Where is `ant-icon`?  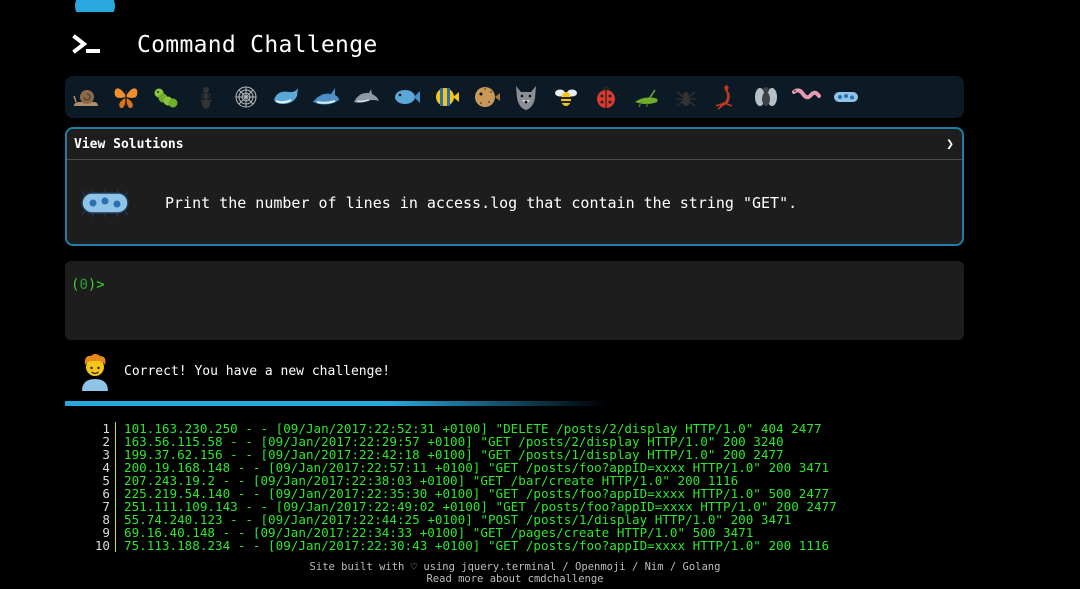 ant-icon is located at coordinates (206, 97).